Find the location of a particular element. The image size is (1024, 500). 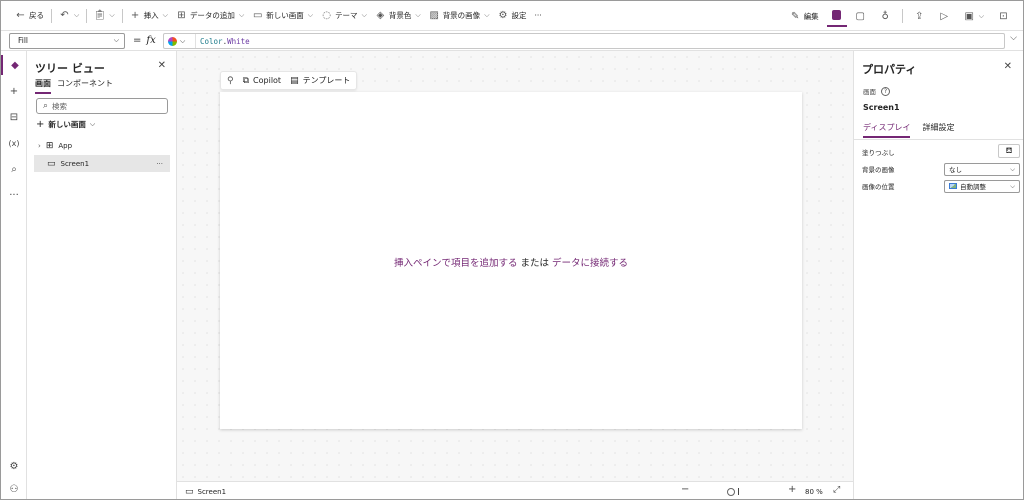

more-button: ··· is located at coordinates (538, 16).